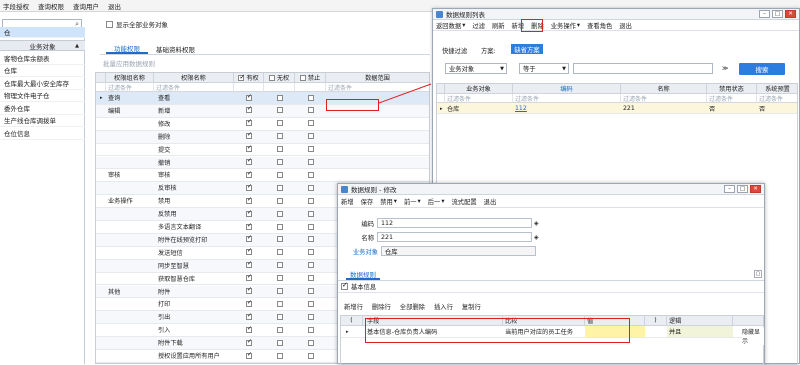 This screenshot has height=365, width=800. I want to click on tab-function-perm: 功能权限, so click(127, 48).